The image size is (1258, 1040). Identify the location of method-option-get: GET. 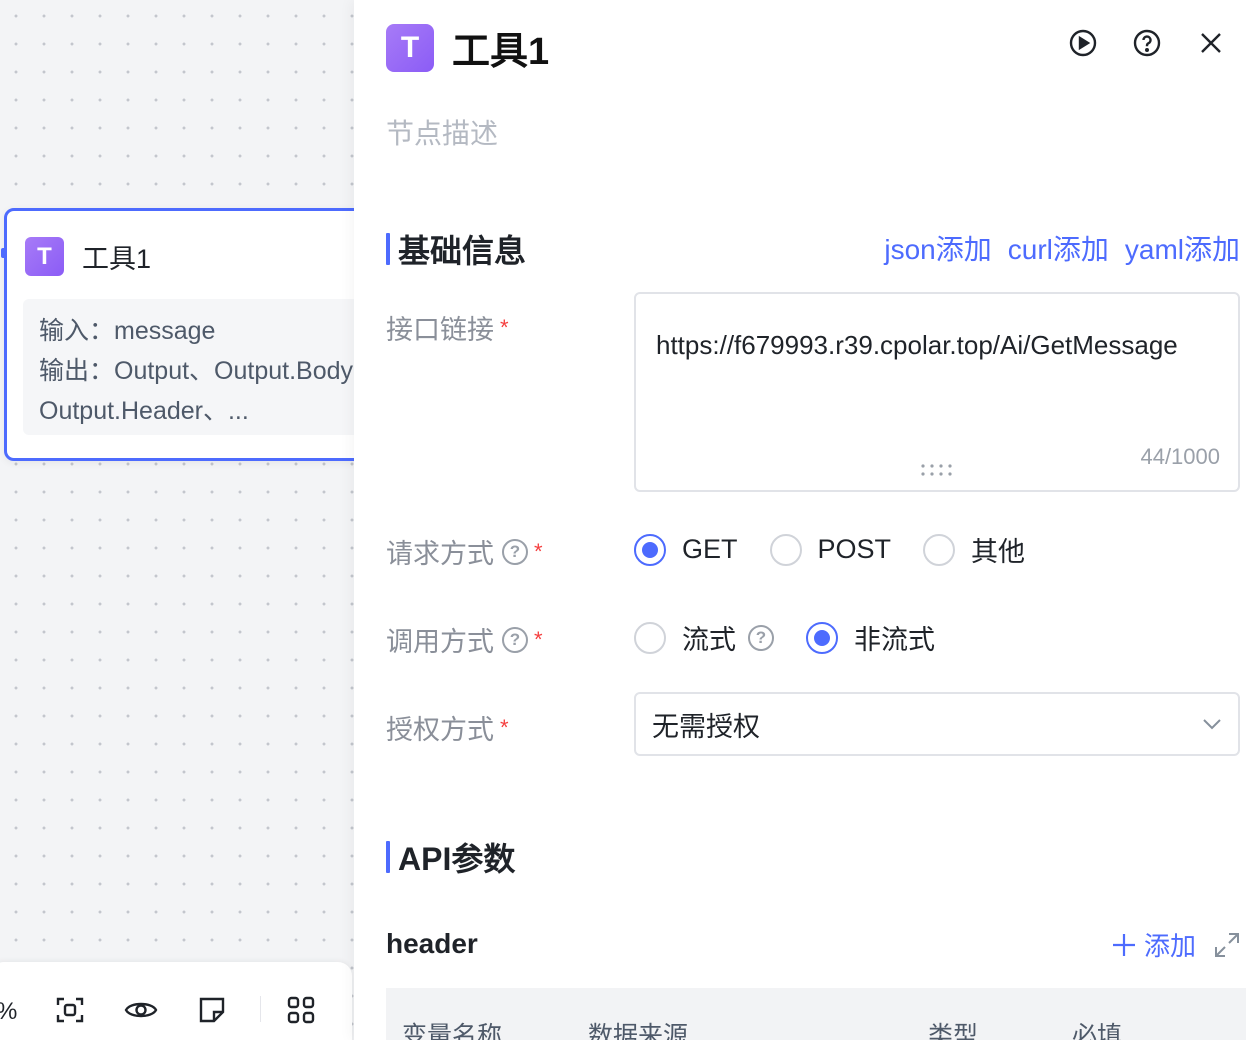
(686, 549).